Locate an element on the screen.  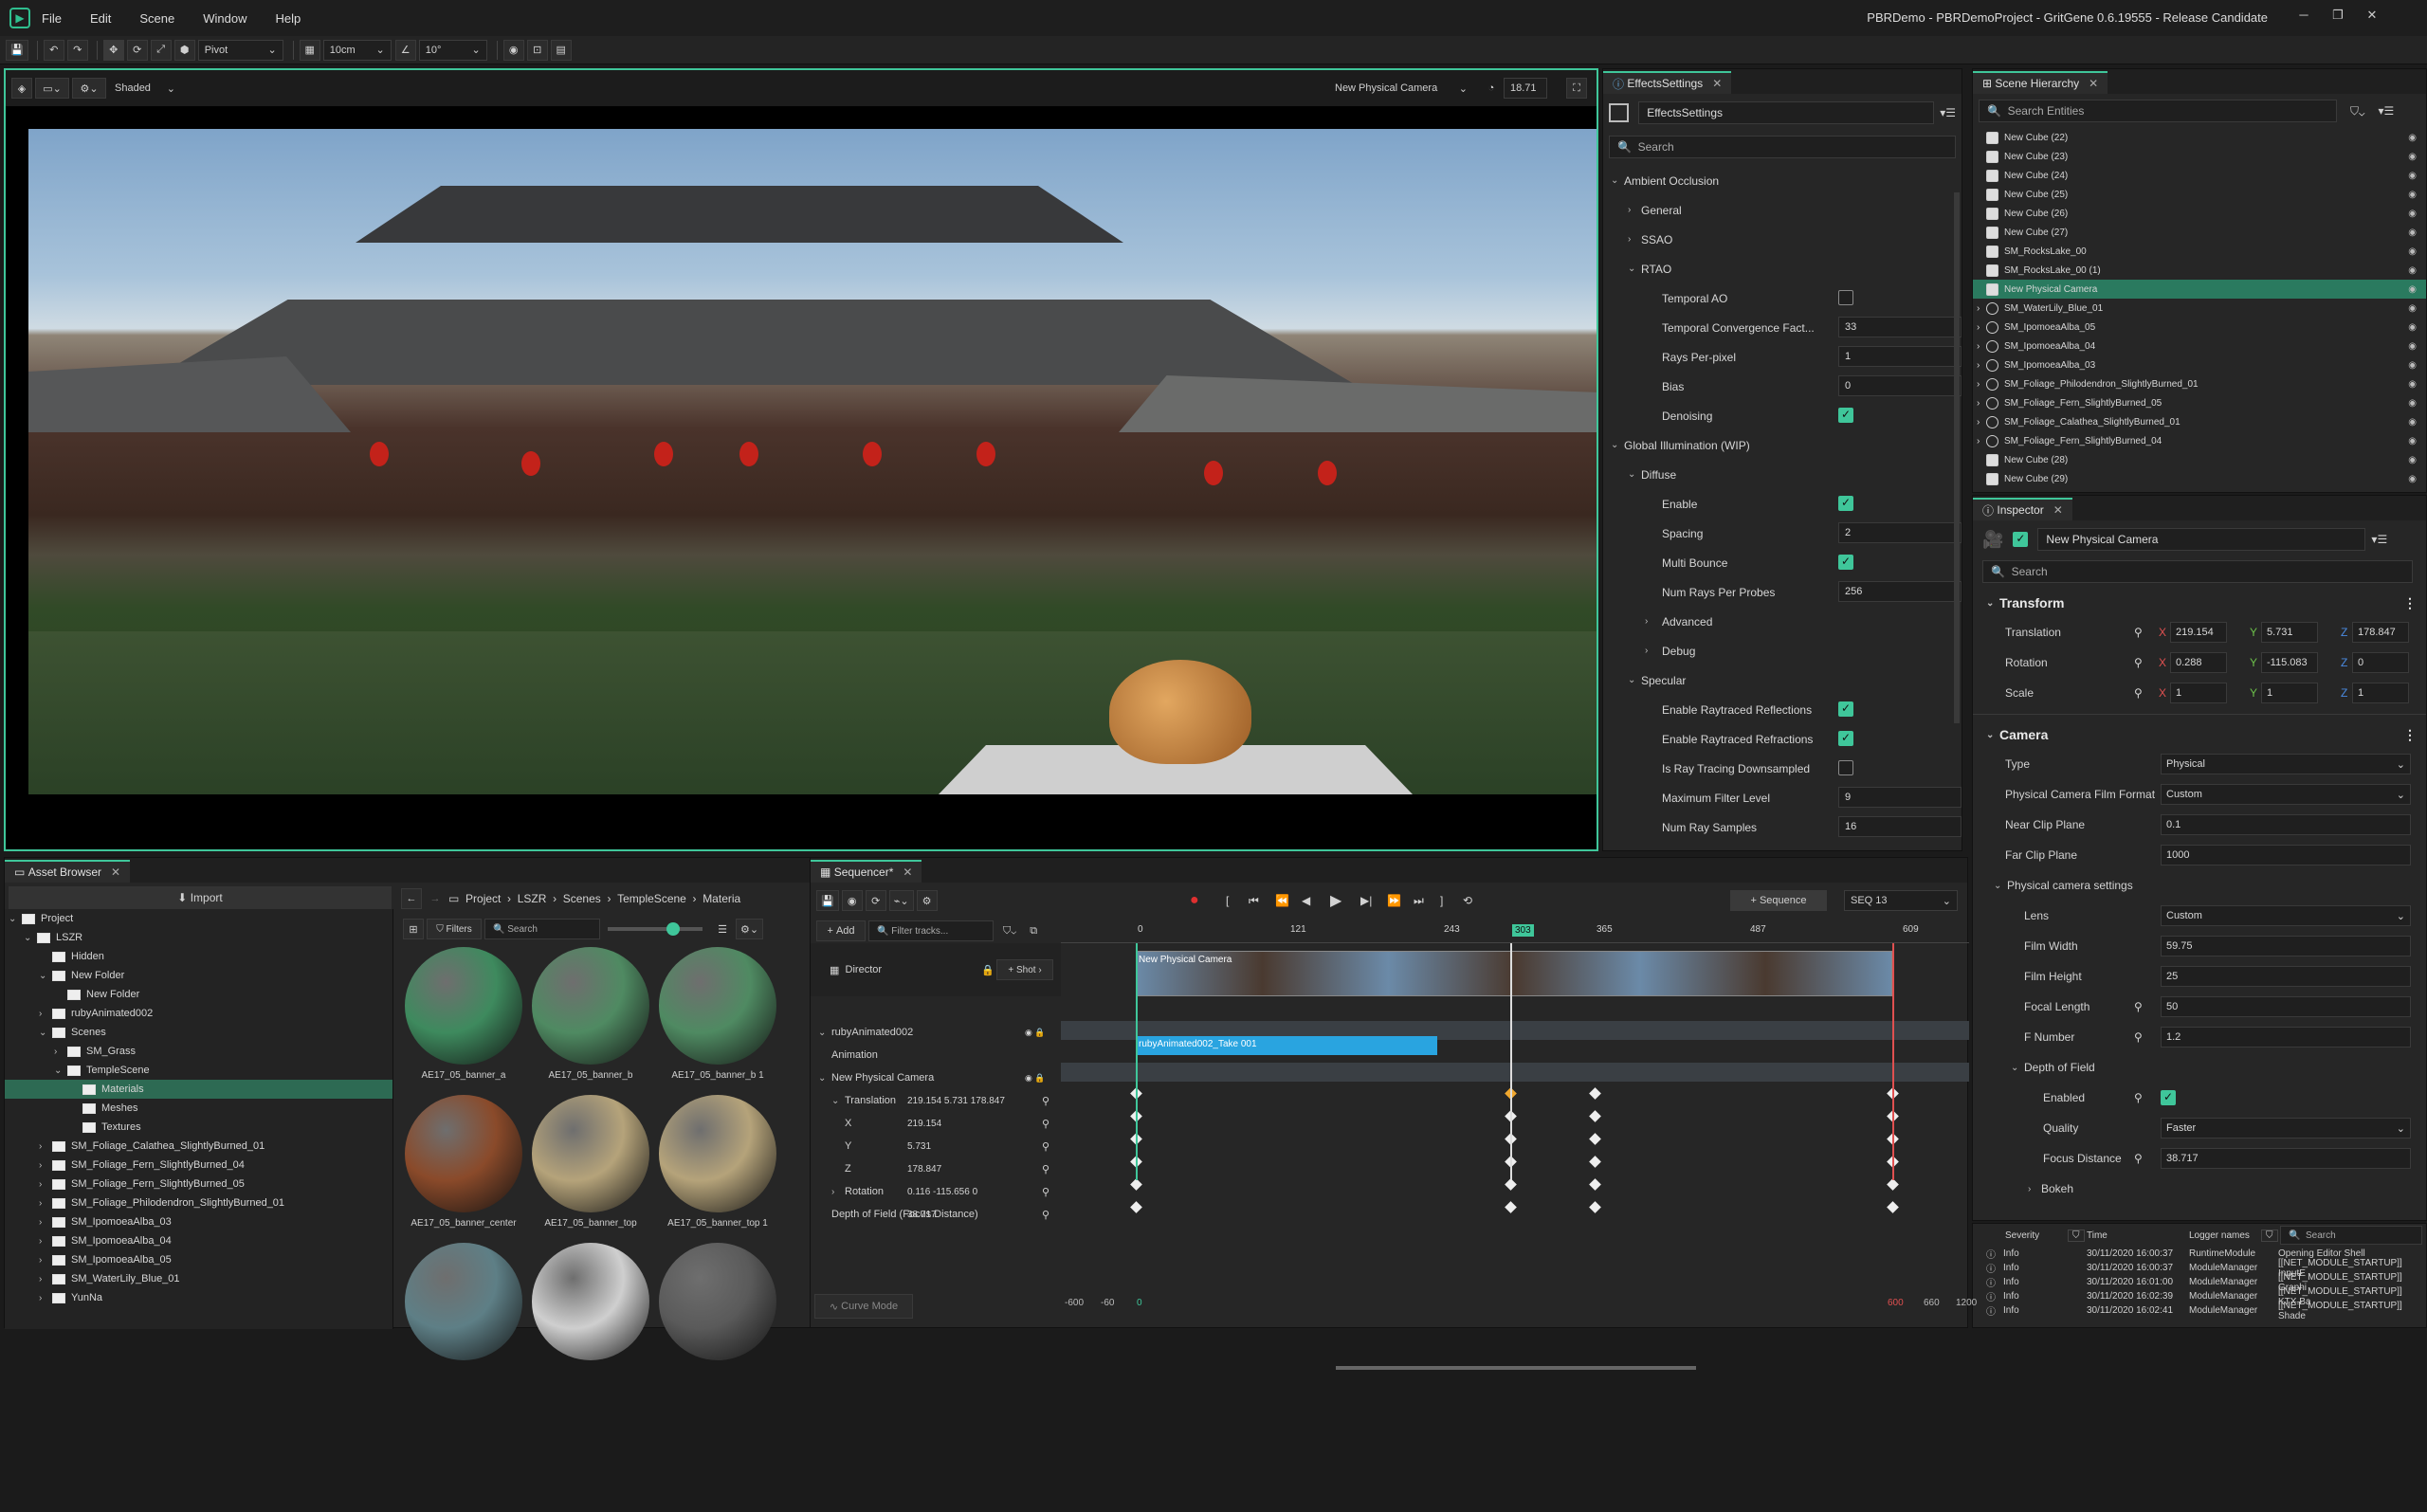
sequencer-track-row: ⌄ Translation 219.154 5.731 178.847 ⚲ is located at coordinates (936, 1101).